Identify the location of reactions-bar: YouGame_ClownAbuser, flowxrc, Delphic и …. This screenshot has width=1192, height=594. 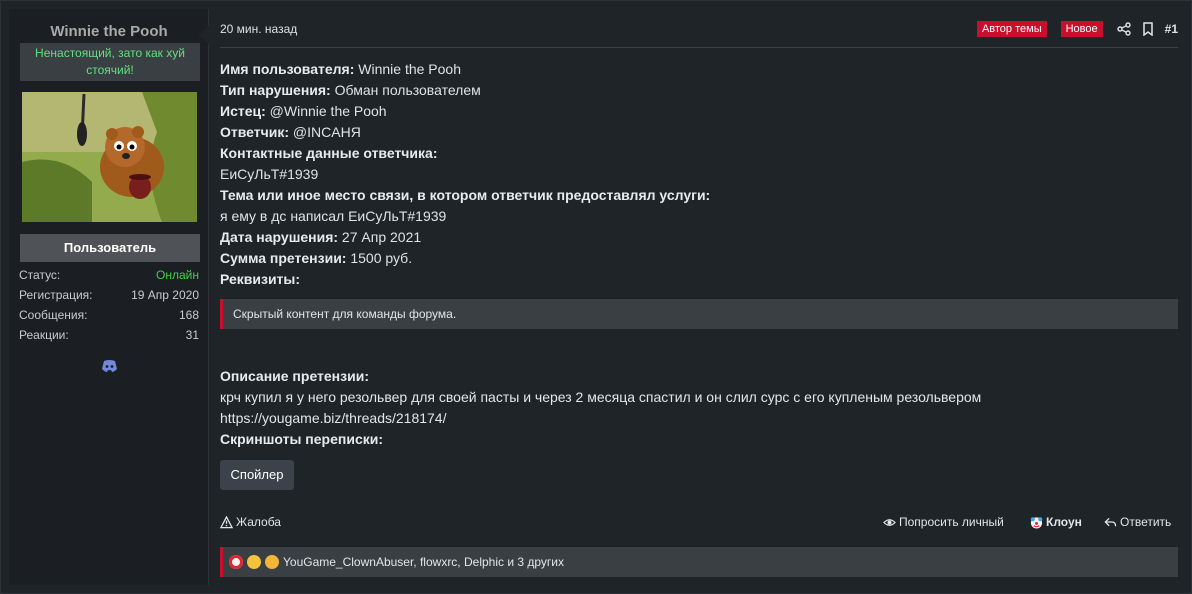
(699, 562).